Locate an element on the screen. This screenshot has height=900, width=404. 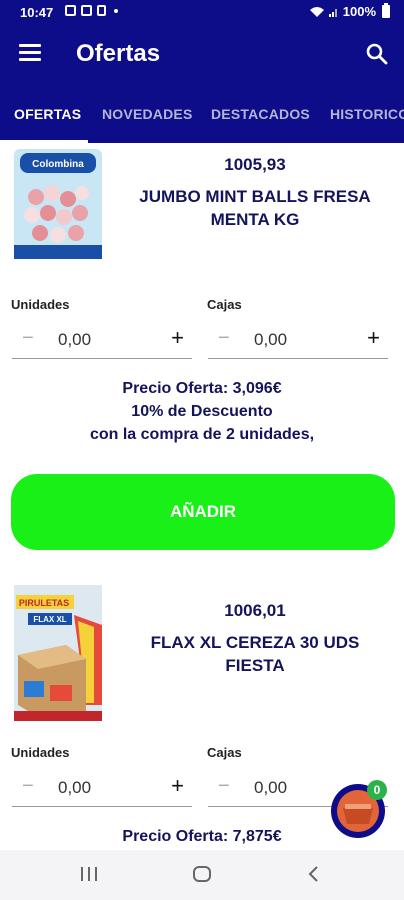
boxes-stepper: − 0,00 + is located at coordinates (298, 340).